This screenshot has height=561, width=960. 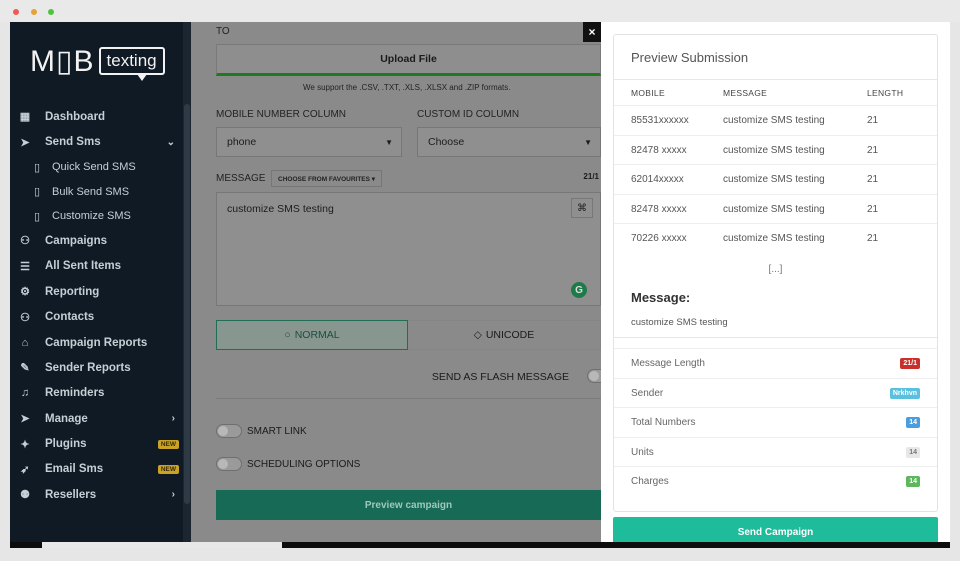 I want to click on sidebar-scrollbar, so click(x=187, y=285).